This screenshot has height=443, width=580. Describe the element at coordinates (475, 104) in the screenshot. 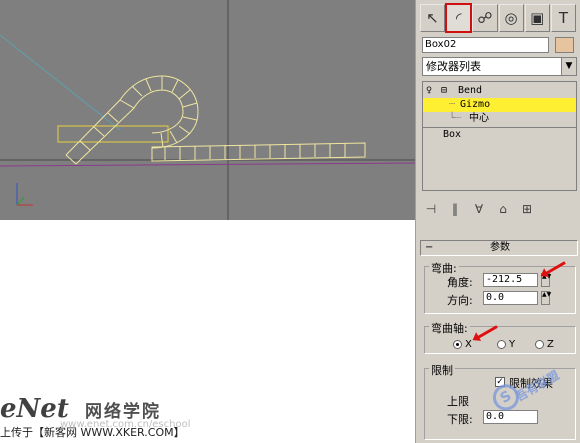

I see `stack-item-gizmo-label: Gizmo` at that location.